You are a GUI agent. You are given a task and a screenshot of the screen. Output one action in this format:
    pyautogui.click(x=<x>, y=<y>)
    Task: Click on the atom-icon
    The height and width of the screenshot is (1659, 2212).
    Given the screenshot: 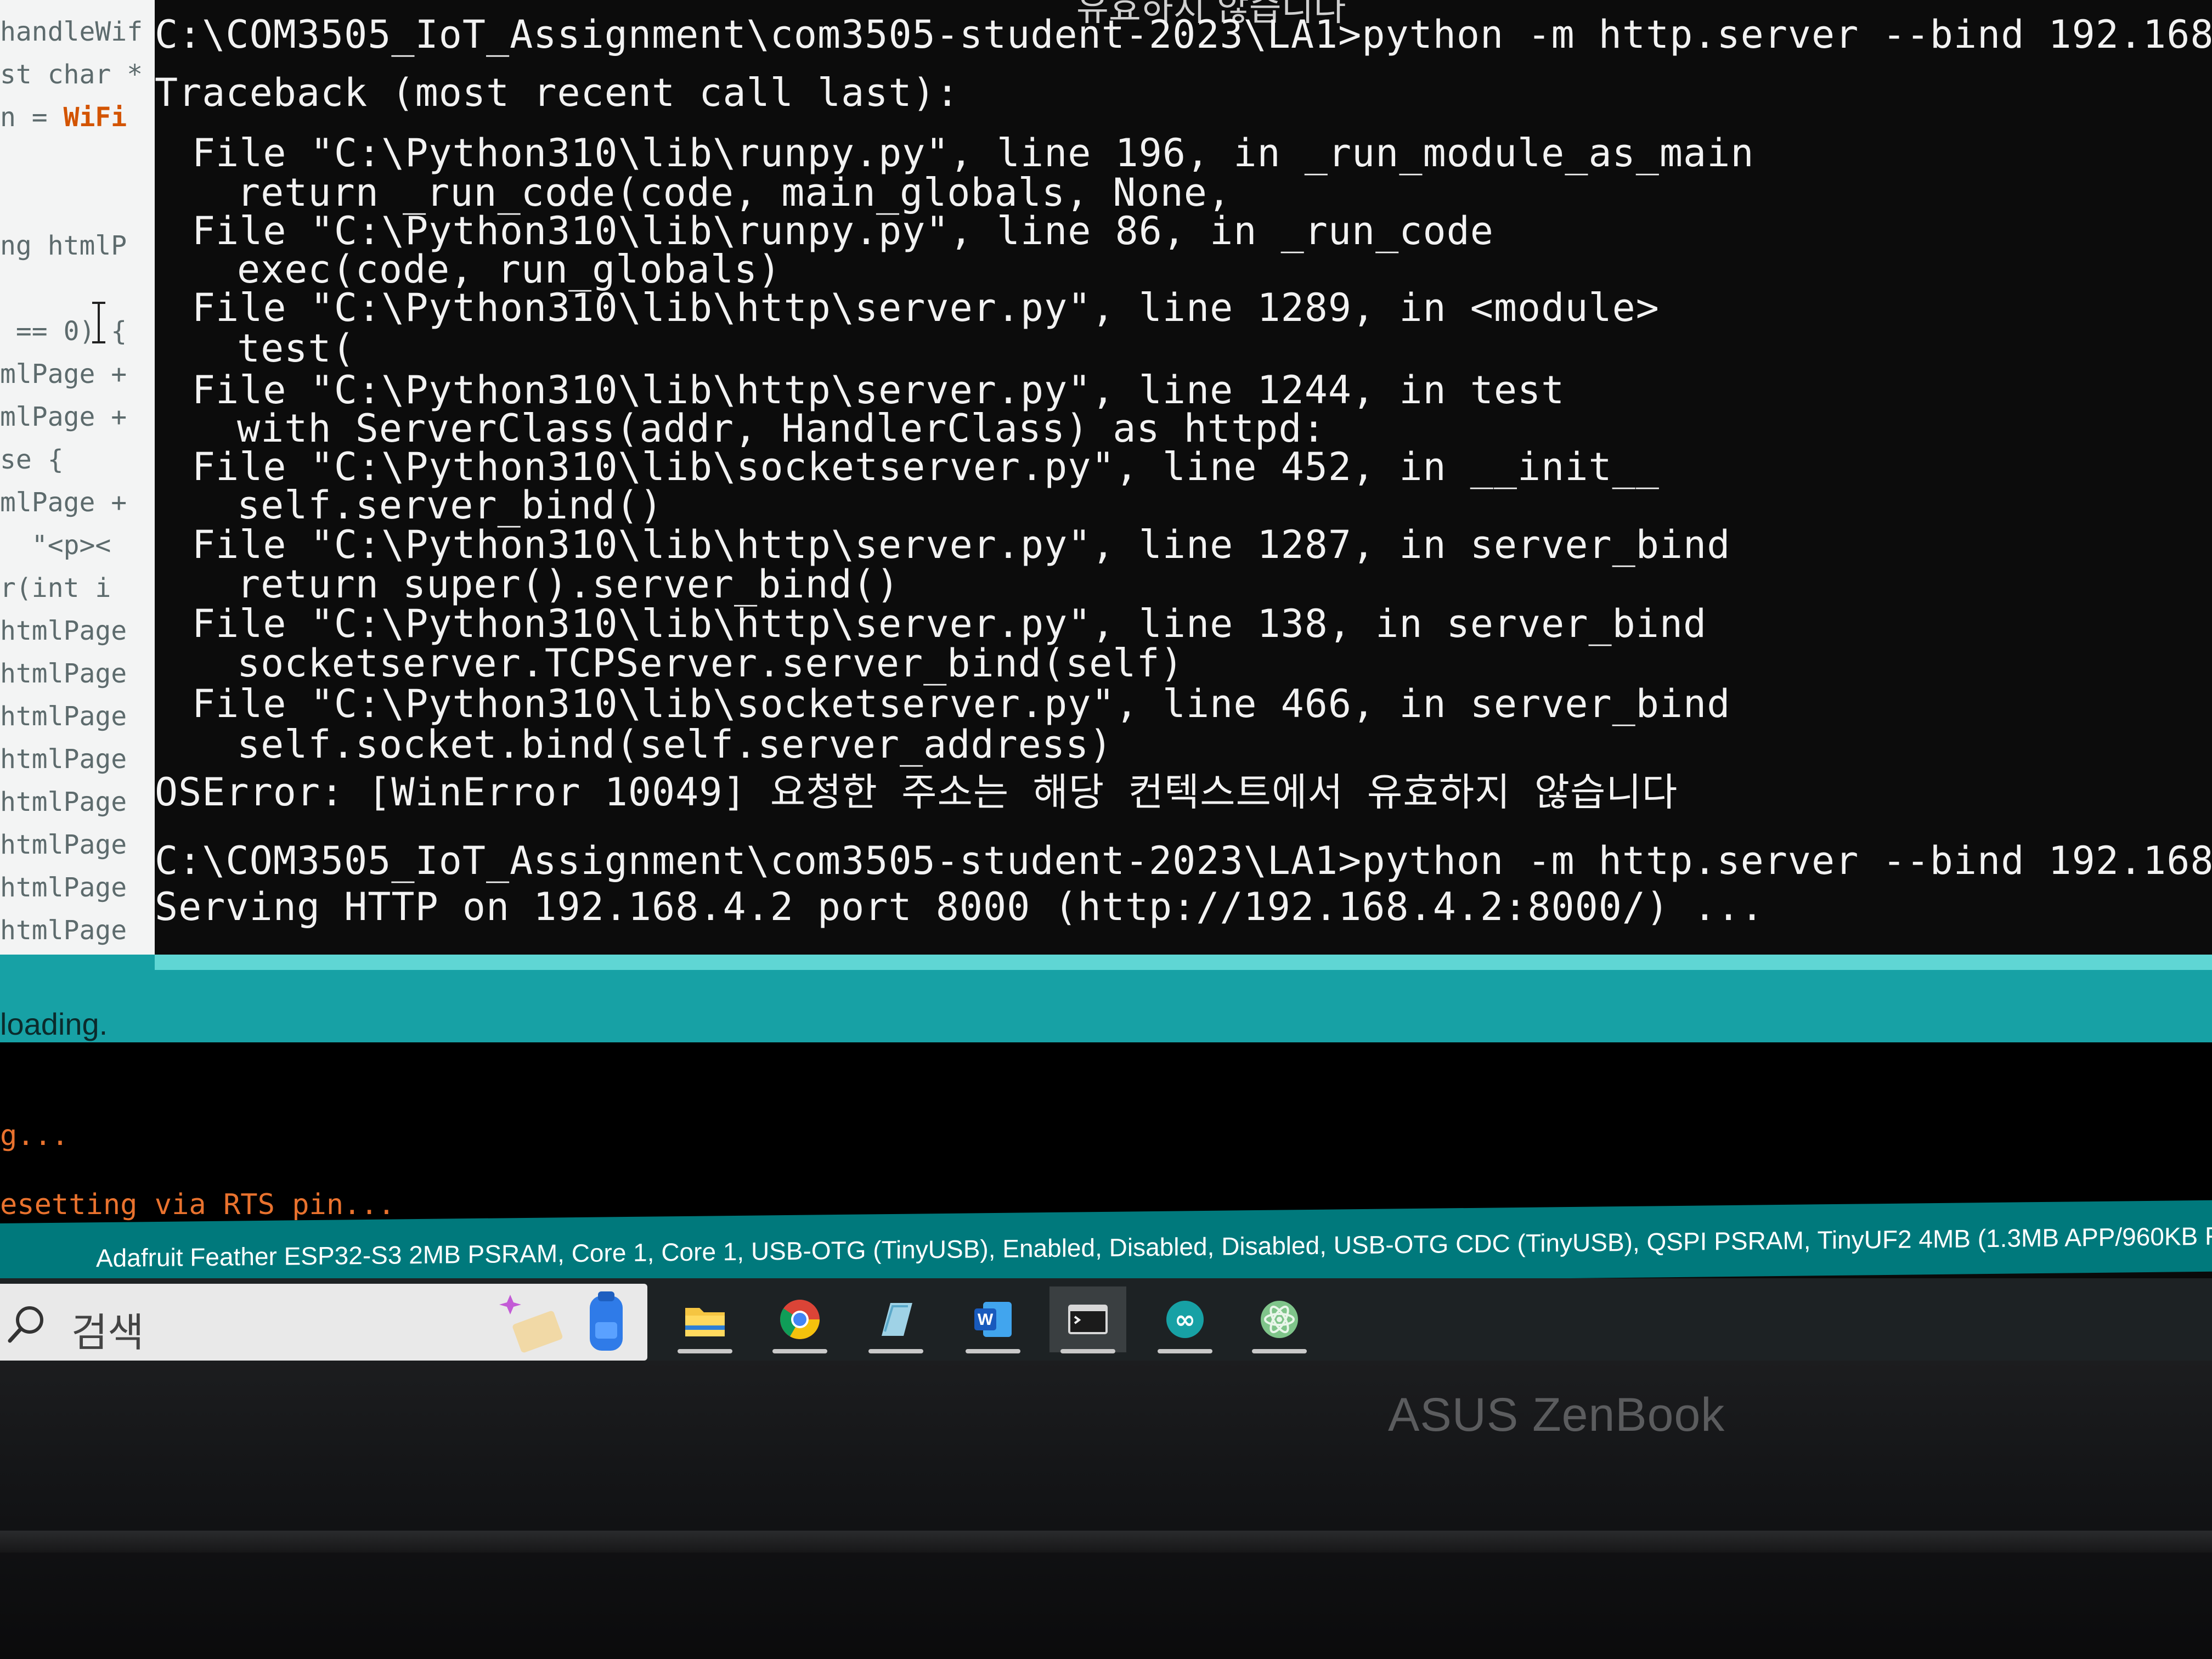 What is the action you would take?
    pyautogui.click(x=1279, y=1319)
    